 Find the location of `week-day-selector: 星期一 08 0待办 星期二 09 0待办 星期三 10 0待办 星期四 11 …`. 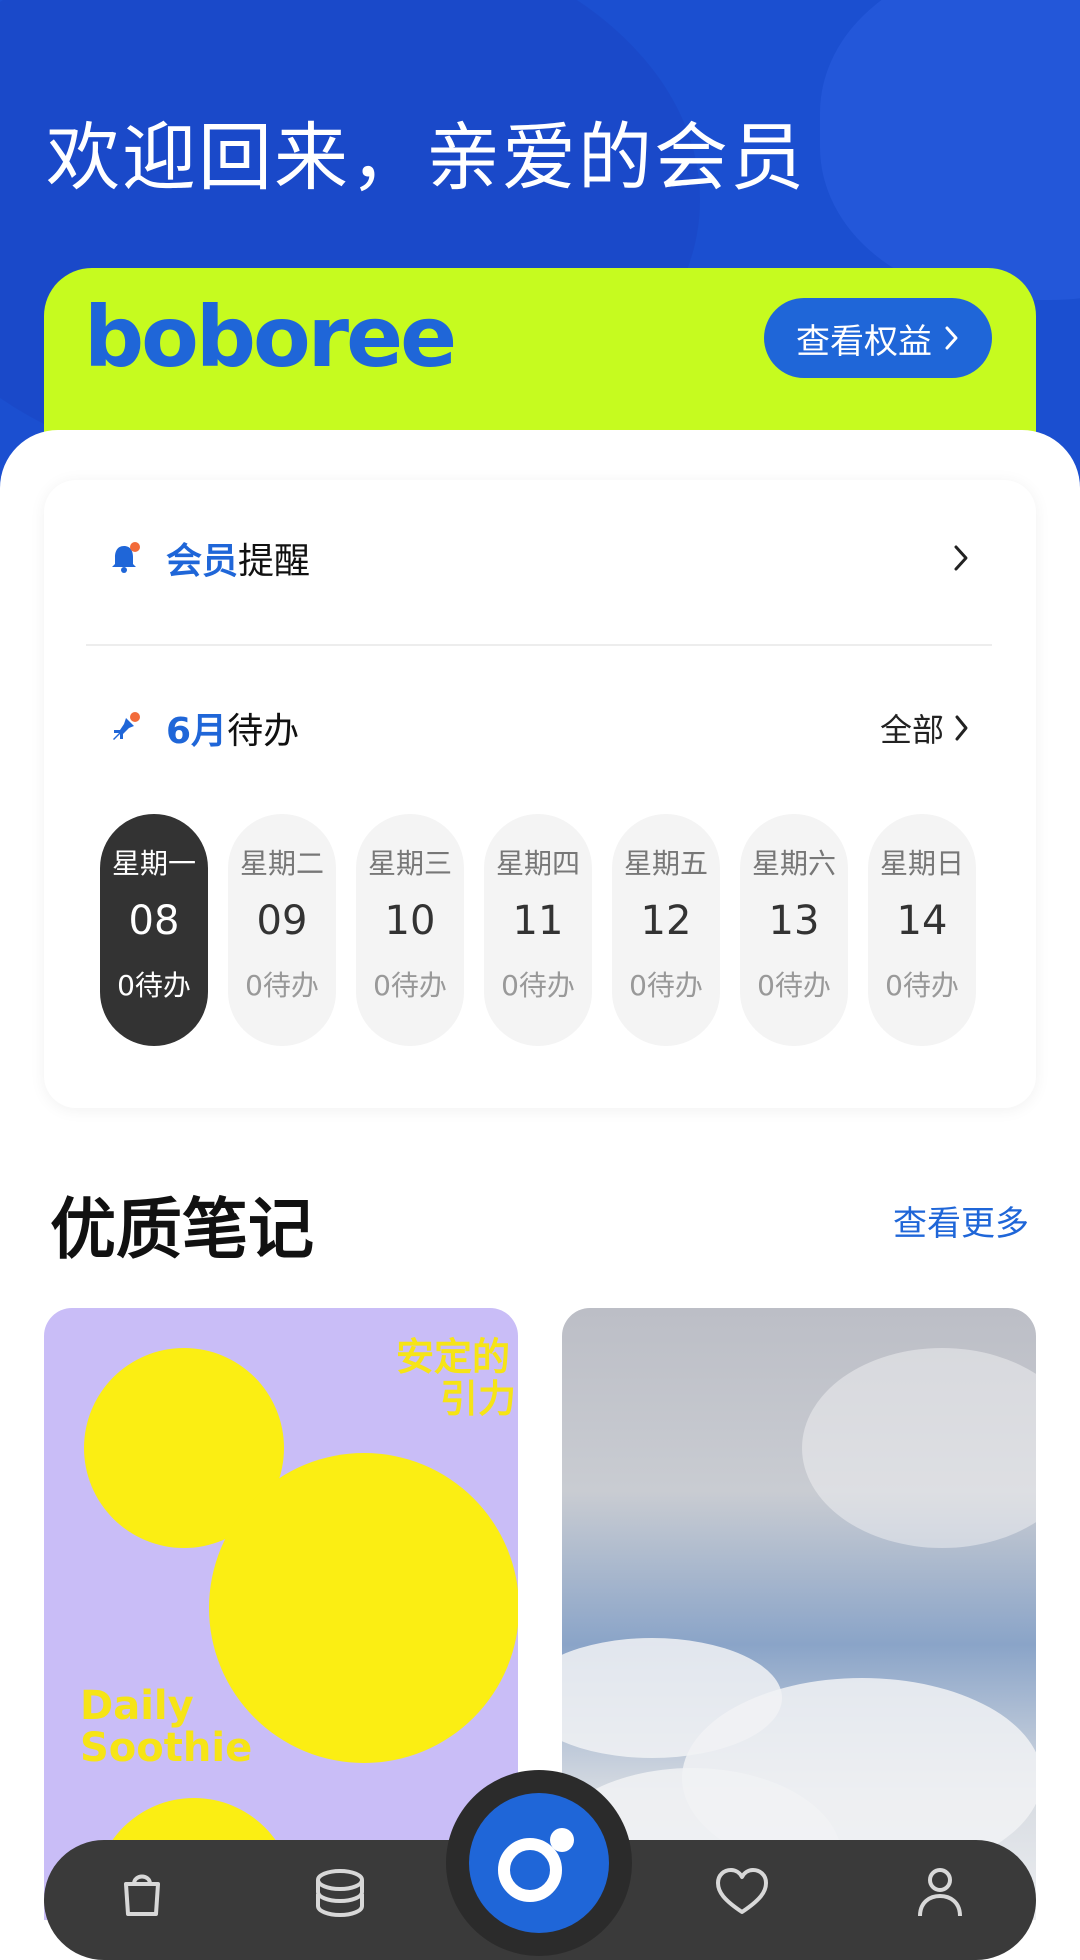

week-day-selector: 星期一 08 0待办 星期二 09 0待办 星期三 10 0待办 星期四 11 … is located at coordinates (540, 930).